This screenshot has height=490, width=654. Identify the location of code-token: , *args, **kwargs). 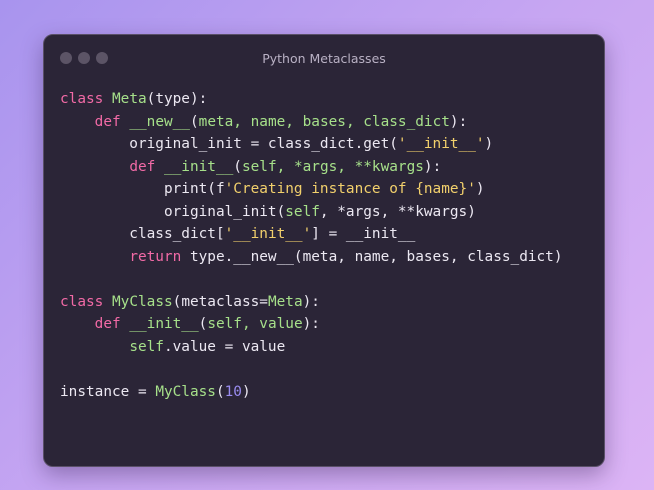
(397, 211).